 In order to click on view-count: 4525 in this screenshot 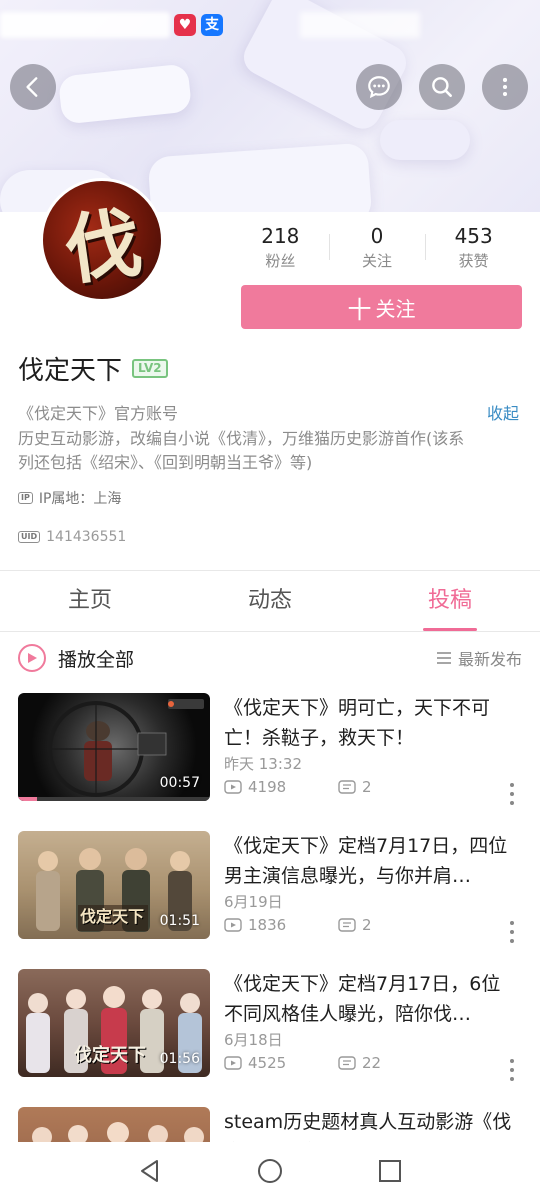, I will do `click(281, 1063)`.